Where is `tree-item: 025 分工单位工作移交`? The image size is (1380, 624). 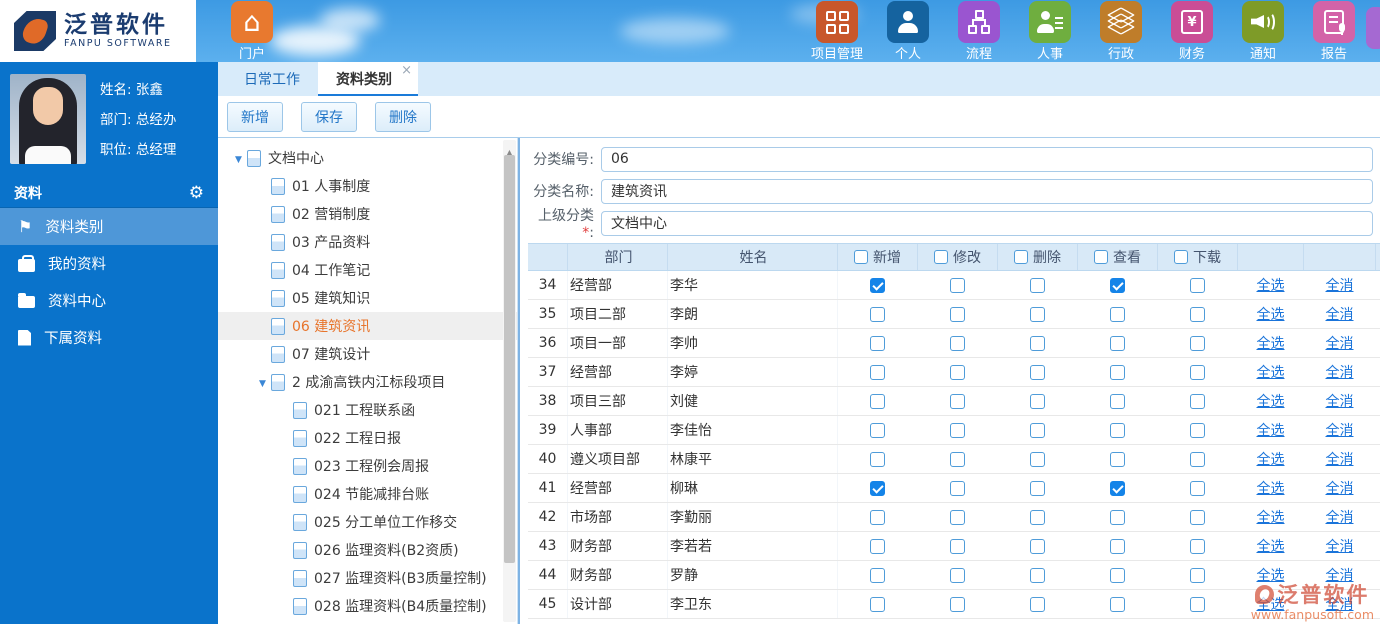 tree-item: 025 分工单位工作移交 is located at coordinates (367, 522).